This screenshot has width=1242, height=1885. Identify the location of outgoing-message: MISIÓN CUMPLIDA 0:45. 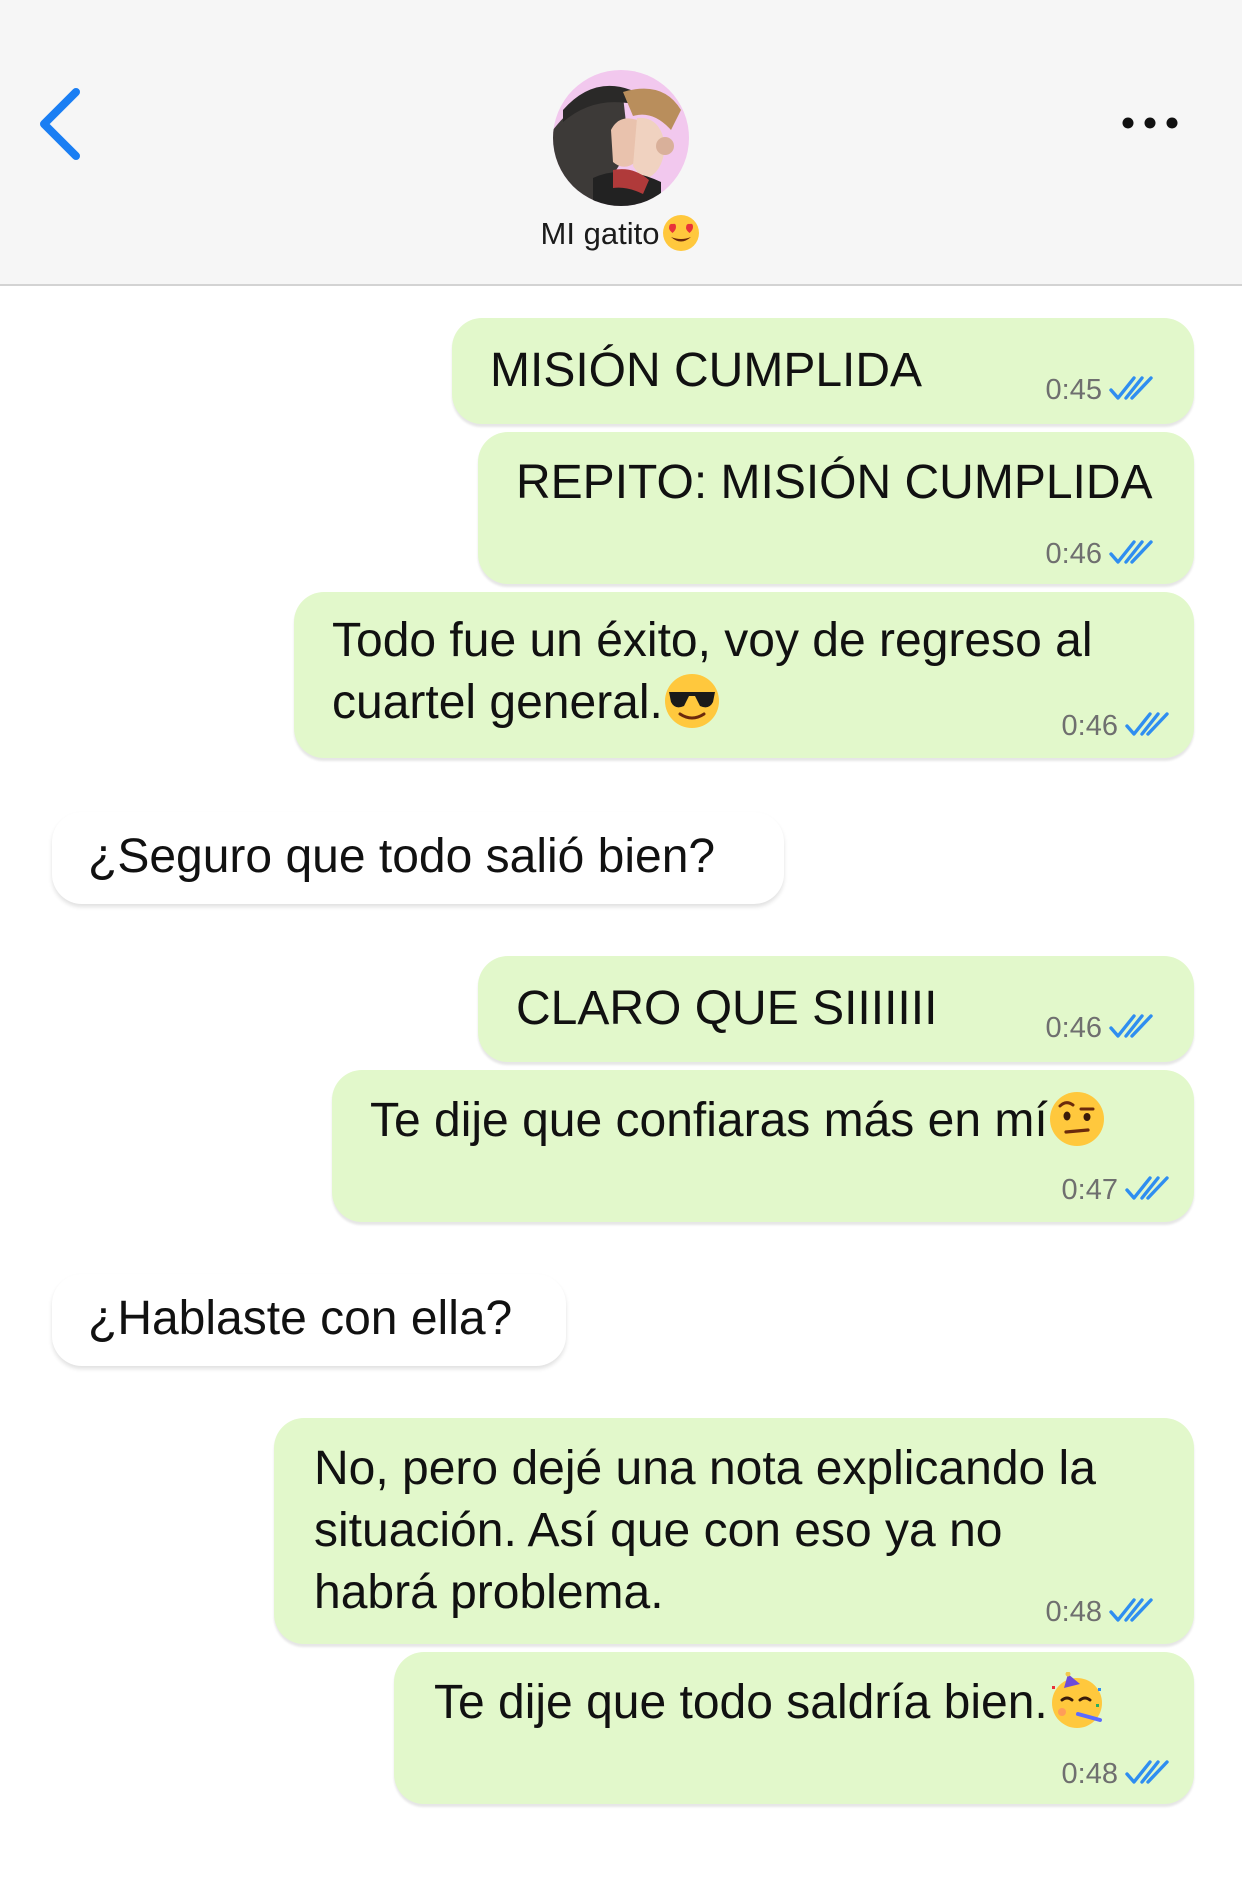
(823, 371).